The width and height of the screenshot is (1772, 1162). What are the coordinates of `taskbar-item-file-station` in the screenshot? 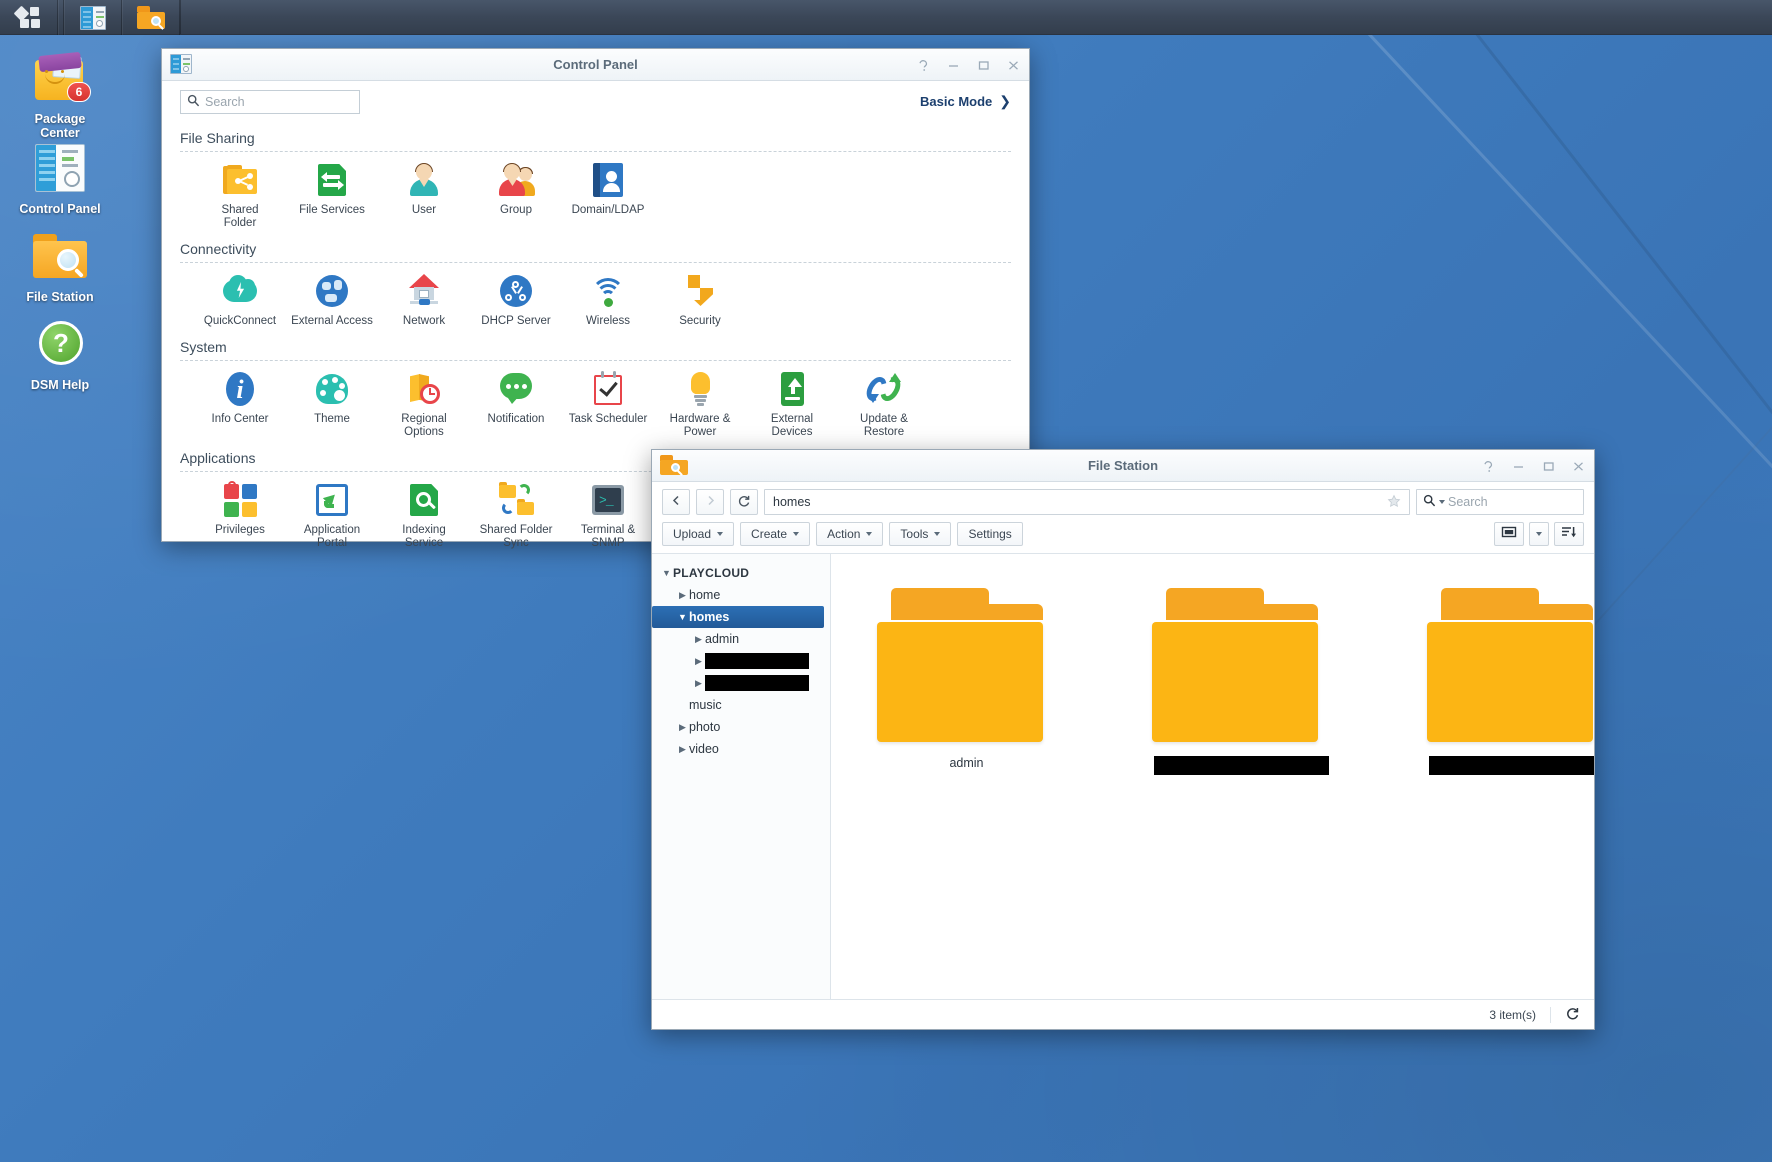 It's located at (151, 17).